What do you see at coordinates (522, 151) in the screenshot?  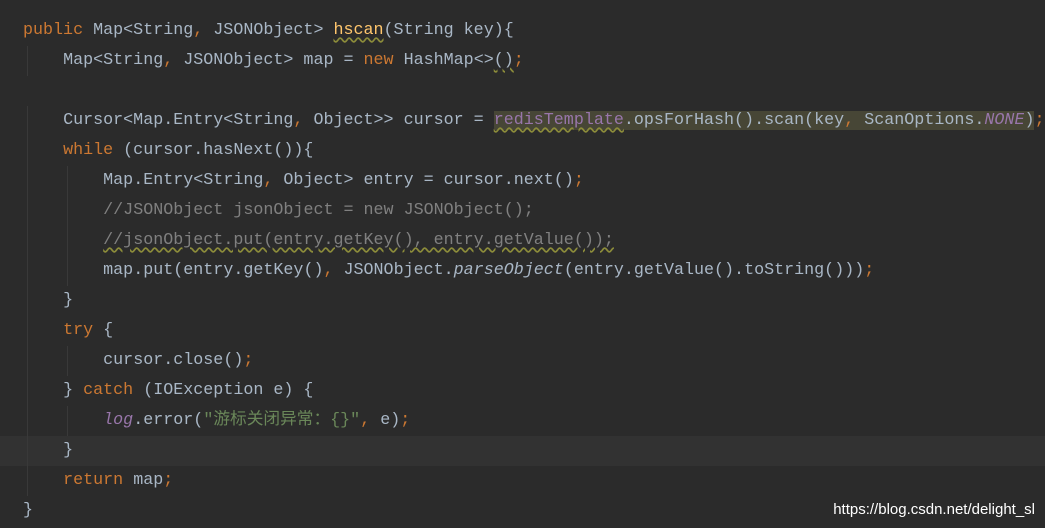 I see `code-line: while (cursor.hasNext()){` at bounding box center [522, 151].